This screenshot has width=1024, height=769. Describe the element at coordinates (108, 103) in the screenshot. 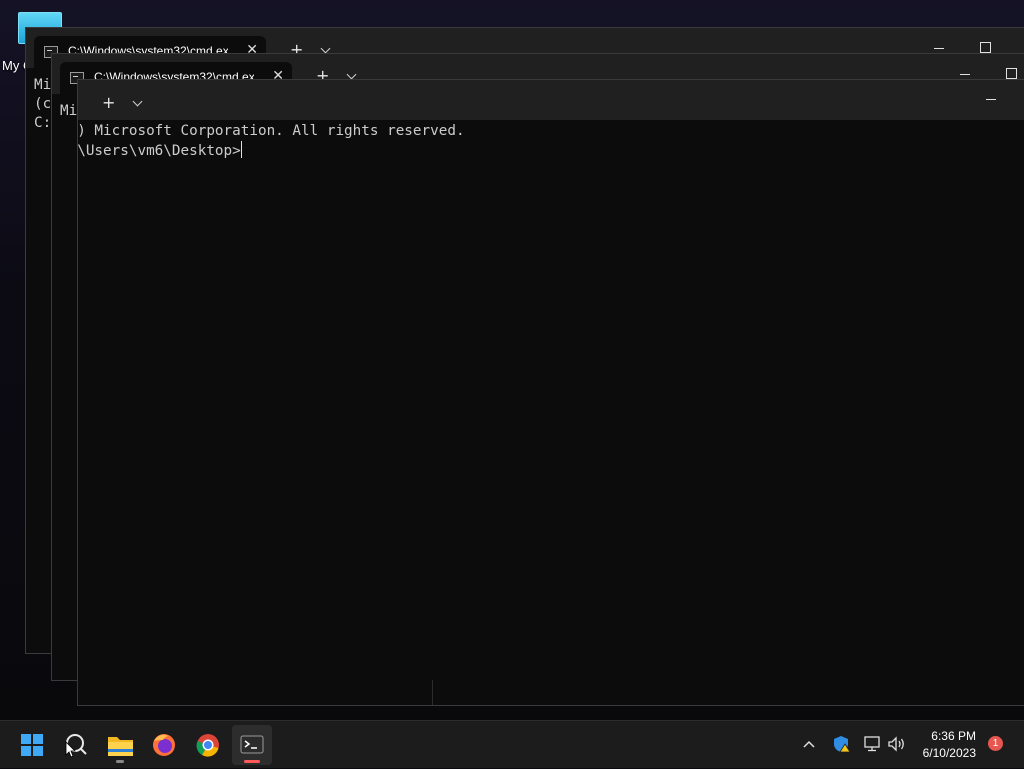

I see `new-tab-button: +` at that location.